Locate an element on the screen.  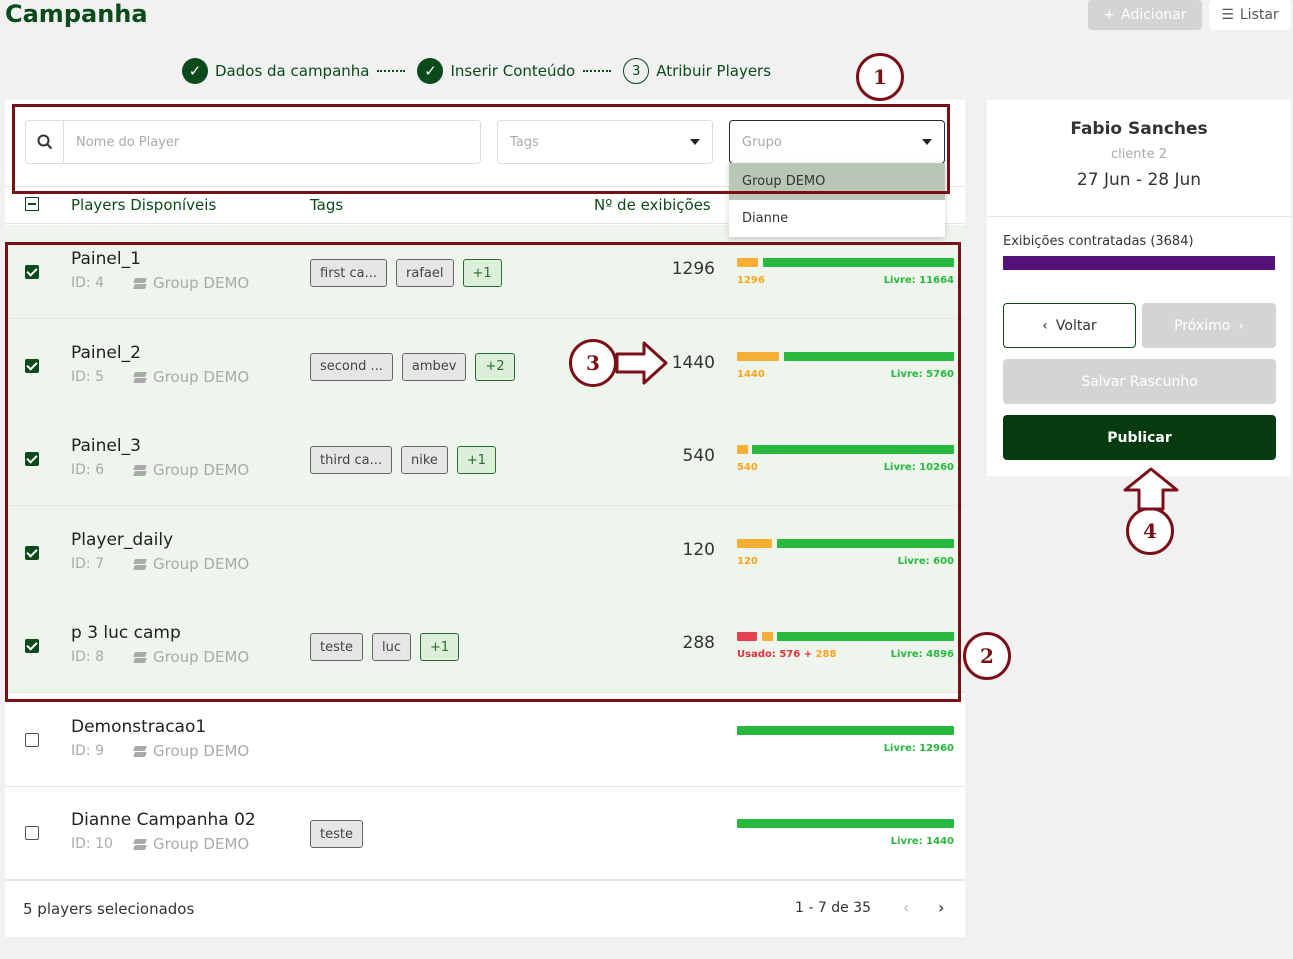
list-icon: ☰ is located at coordinates (1227, 15).